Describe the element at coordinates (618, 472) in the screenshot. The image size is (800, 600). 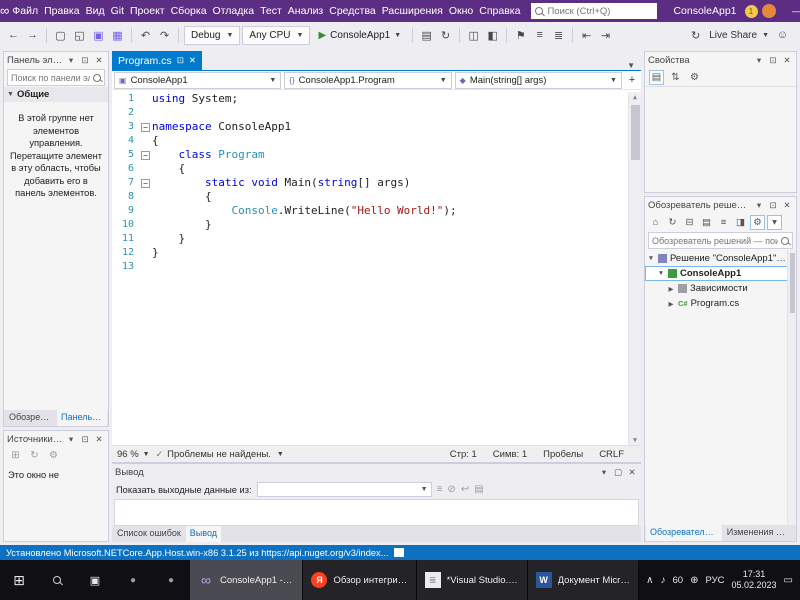
I see `maximize-panel-icon: ▢` at that location.